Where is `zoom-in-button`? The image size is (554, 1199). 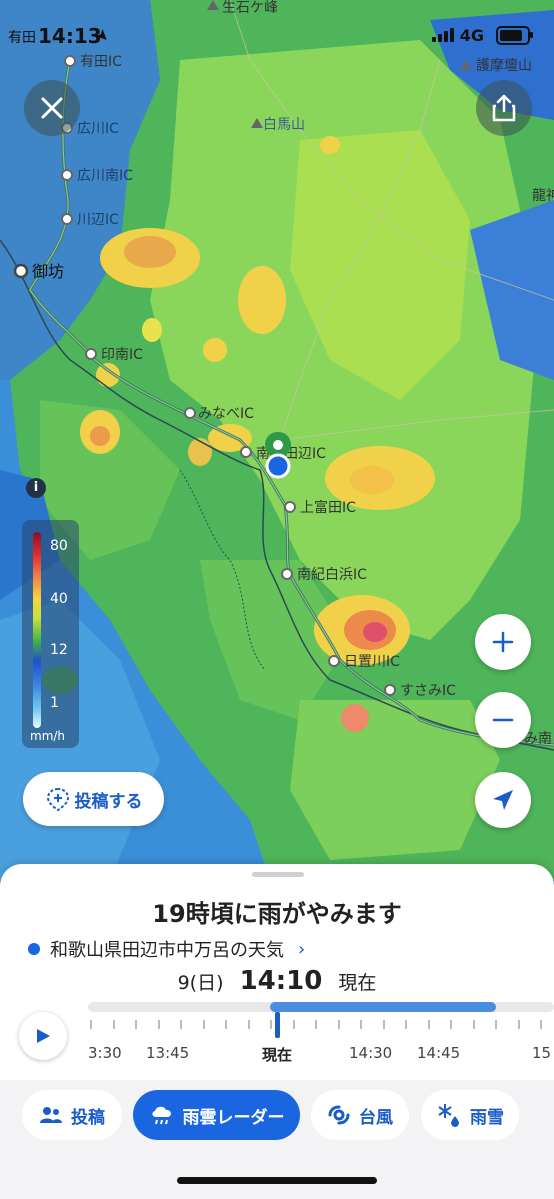
zoom-in-button is located at coordinates (503, 642).